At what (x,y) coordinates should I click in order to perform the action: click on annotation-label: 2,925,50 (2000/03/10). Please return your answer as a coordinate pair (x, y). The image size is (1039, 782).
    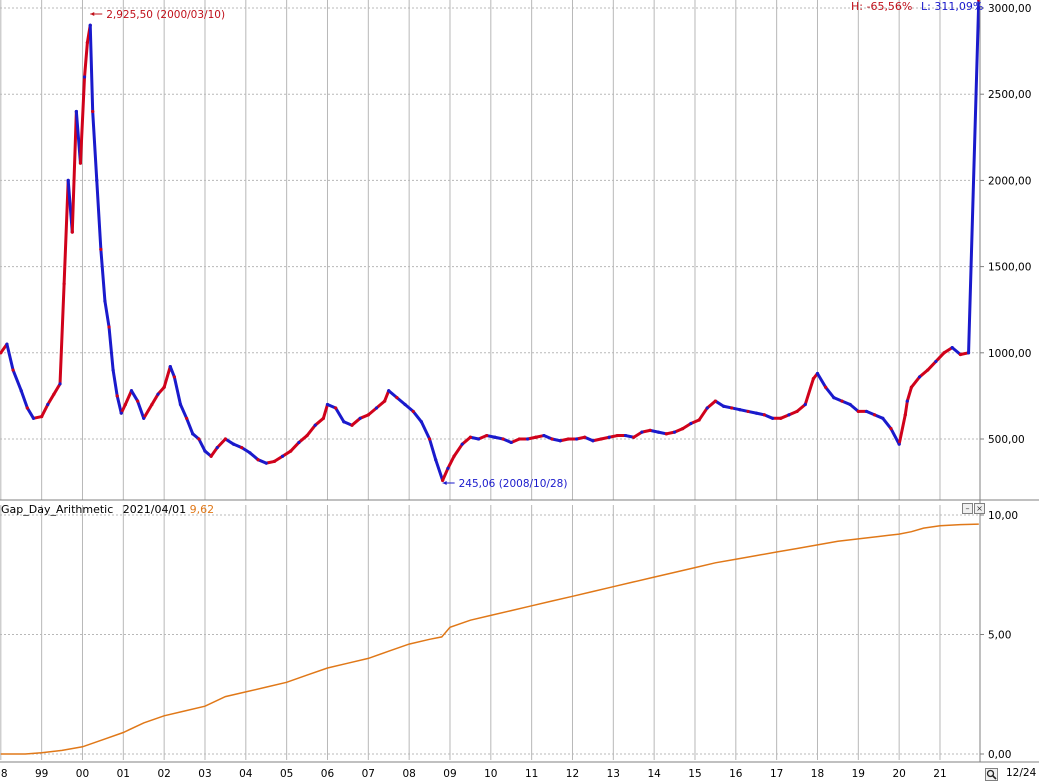
    Looking at the image, I should click on (165, 15).